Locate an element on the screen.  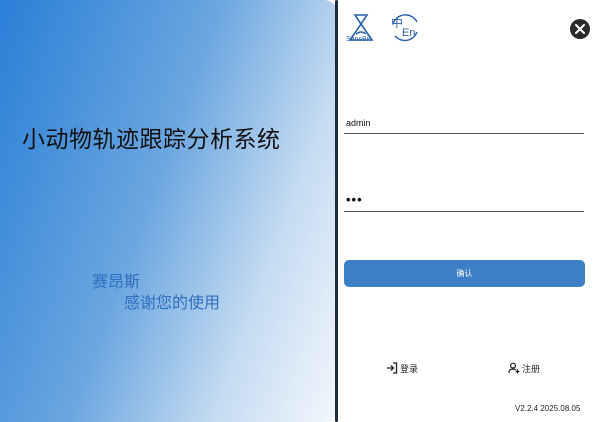
add-user-icon is located at coordinates (514, 368).